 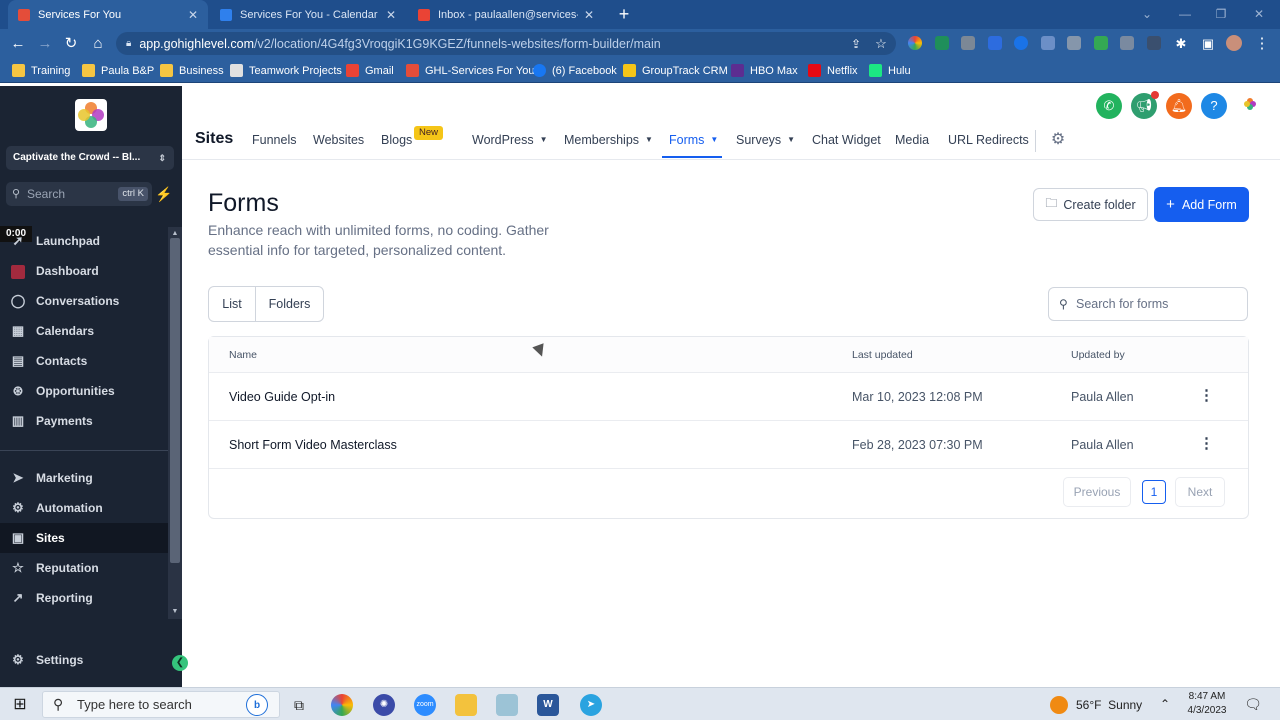 I want to click on search-forms-input: ⚲ Search for forms, so click(x=1148, y=304).